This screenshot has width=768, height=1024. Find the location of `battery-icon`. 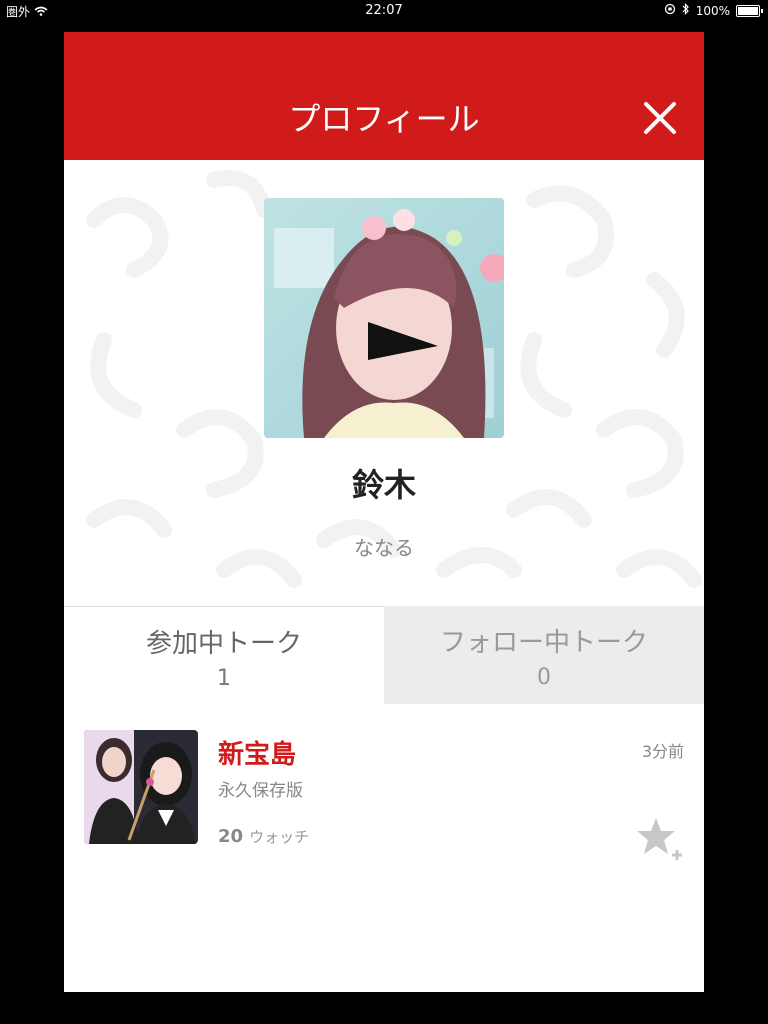

battery-icon is located at coordinates (749, 10).